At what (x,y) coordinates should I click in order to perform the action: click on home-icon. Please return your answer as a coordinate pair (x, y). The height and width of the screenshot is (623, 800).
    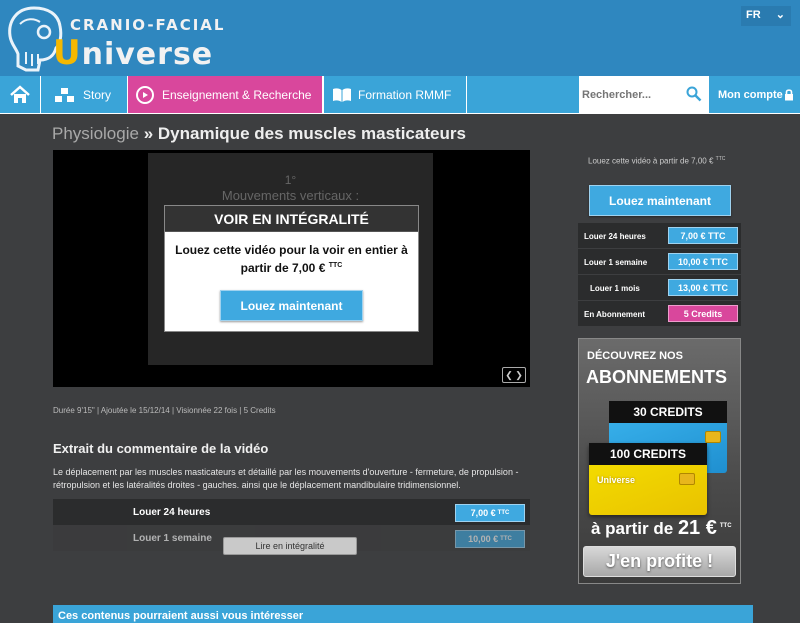
    Looking at the image, I should click on (20, 93).